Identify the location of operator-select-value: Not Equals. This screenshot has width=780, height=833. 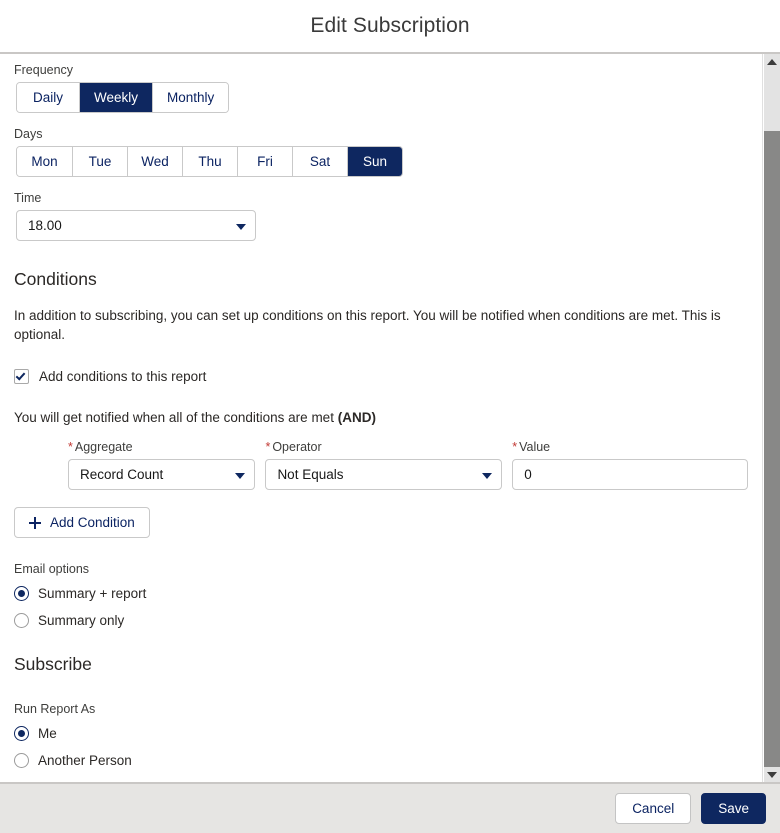
(310, 475).